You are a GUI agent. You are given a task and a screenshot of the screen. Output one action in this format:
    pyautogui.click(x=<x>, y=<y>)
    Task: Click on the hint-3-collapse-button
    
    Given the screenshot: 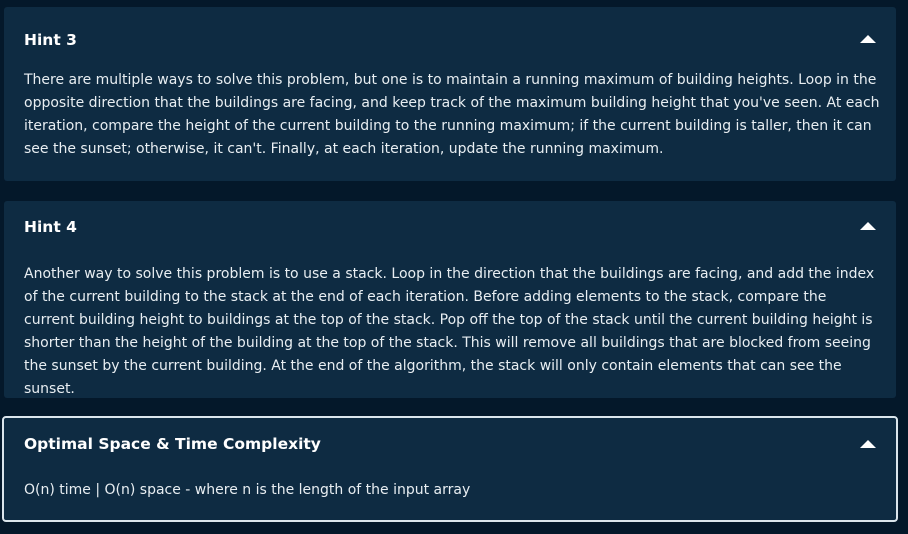 What is the action you would take?
    pyautogui.click(x=868, y=39)
    